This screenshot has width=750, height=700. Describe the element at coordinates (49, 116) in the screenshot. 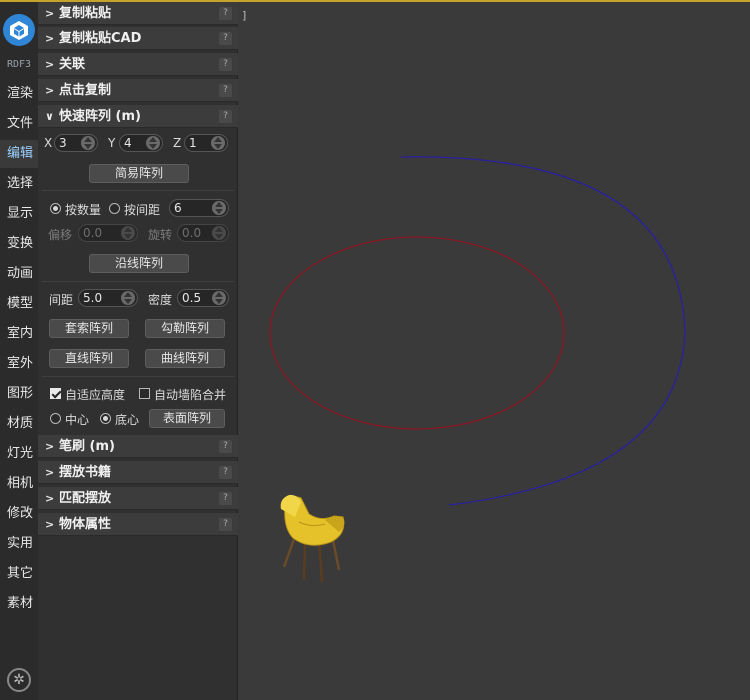

I see `chevron-down-icon: ∨` at that location.